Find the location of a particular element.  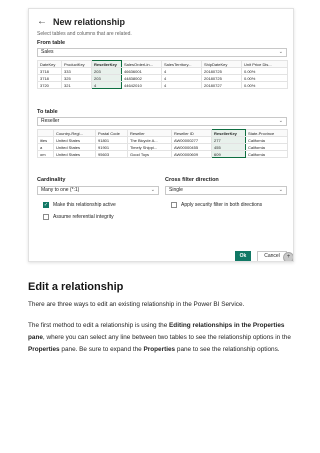

table-cell: 20180727 is located at coordinates (221, 85).